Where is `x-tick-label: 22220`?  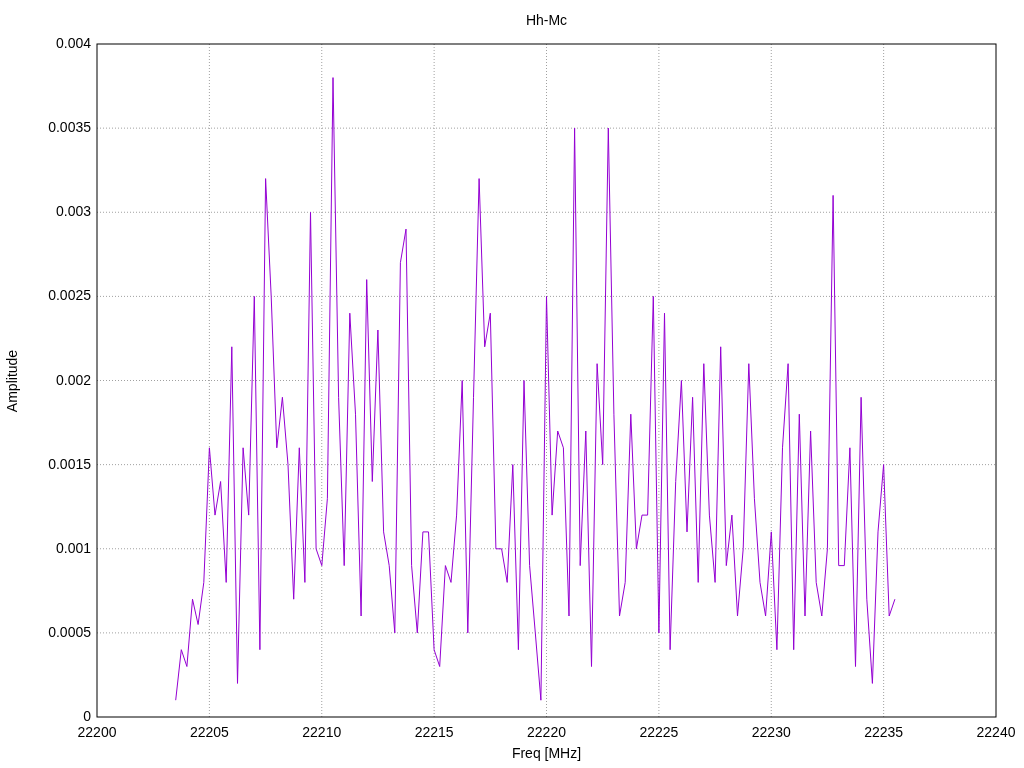
x-tick-label: 22220 is located at coordinates (546, 732).